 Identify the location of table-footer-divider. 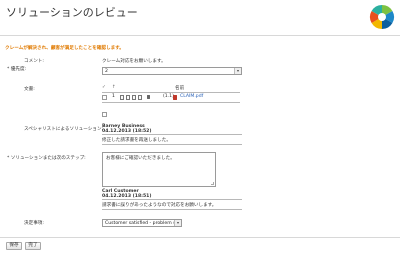
(171, 102).